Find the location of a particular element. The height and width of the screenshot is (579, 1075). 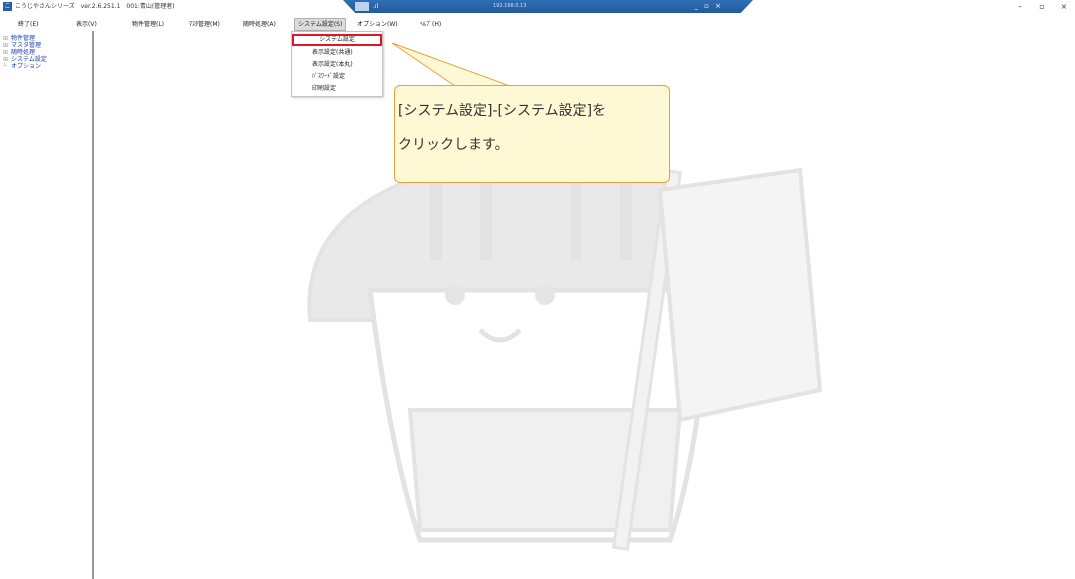

tree-item-label: 随時処理 is located at coordinates (23, 52).